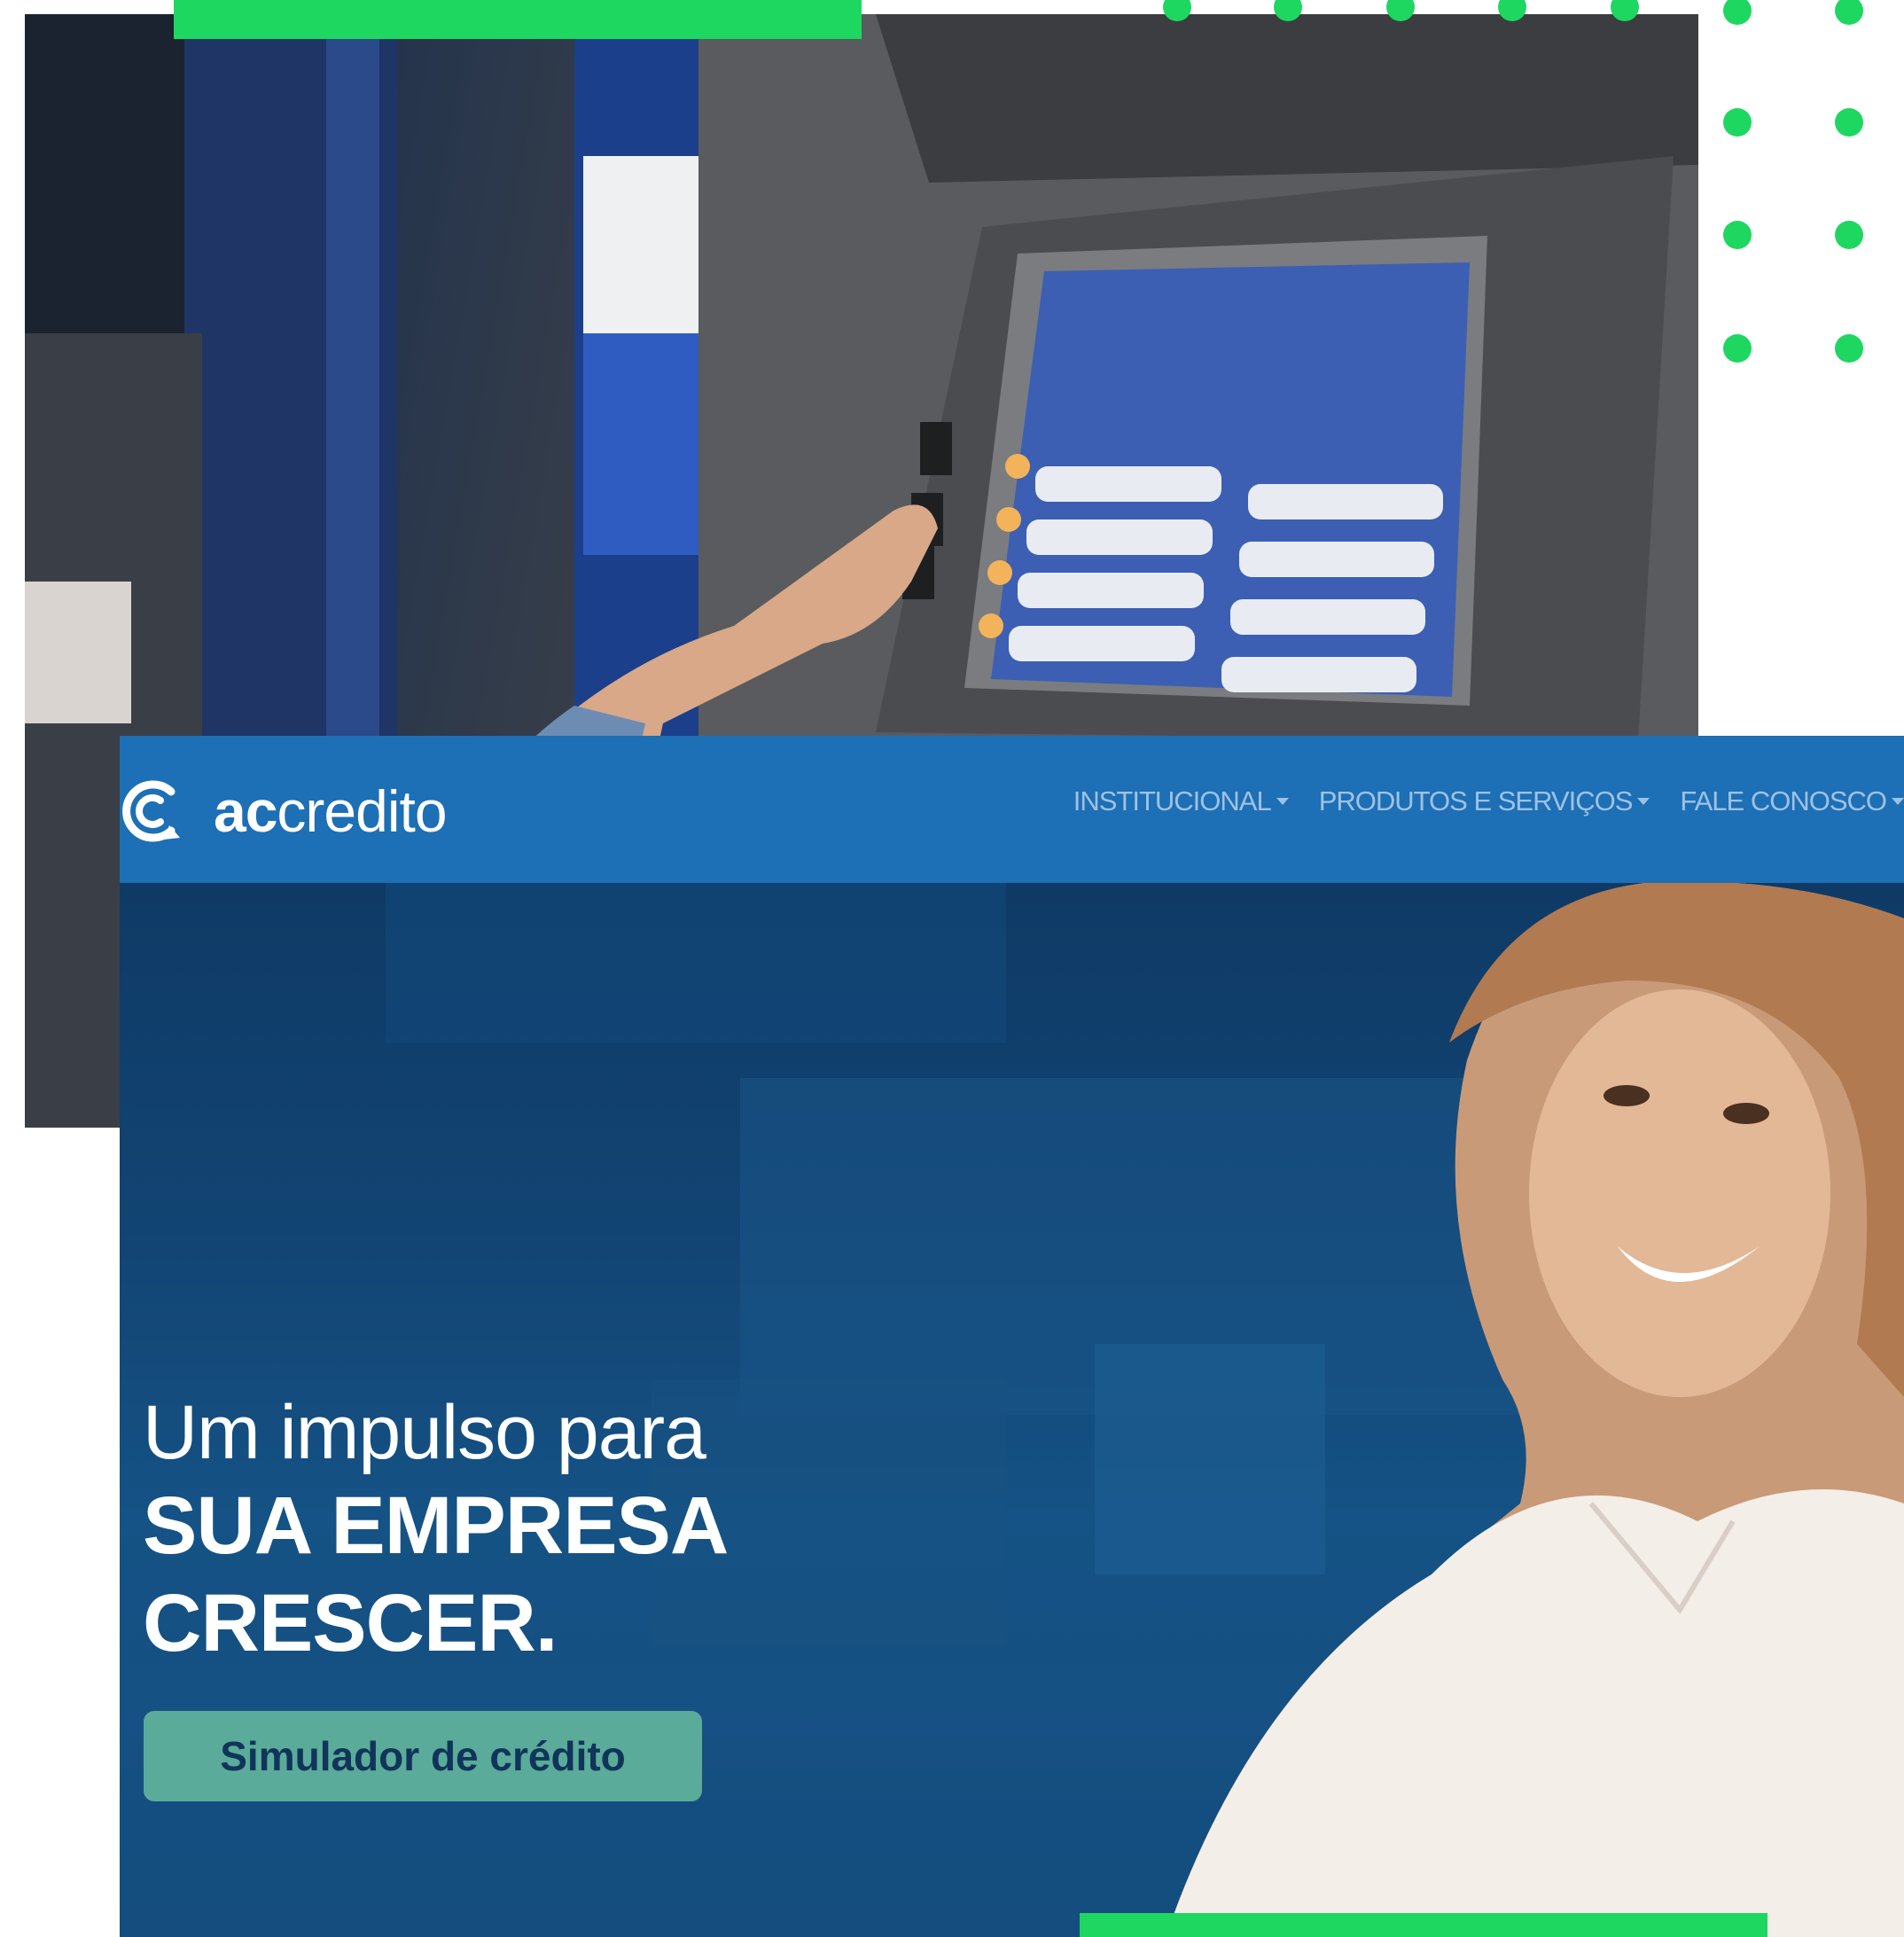 The image size is (1904, 1937). I want to click on nav-item-fale-conosco: FALE CONOSCO, so click(1792, 801).